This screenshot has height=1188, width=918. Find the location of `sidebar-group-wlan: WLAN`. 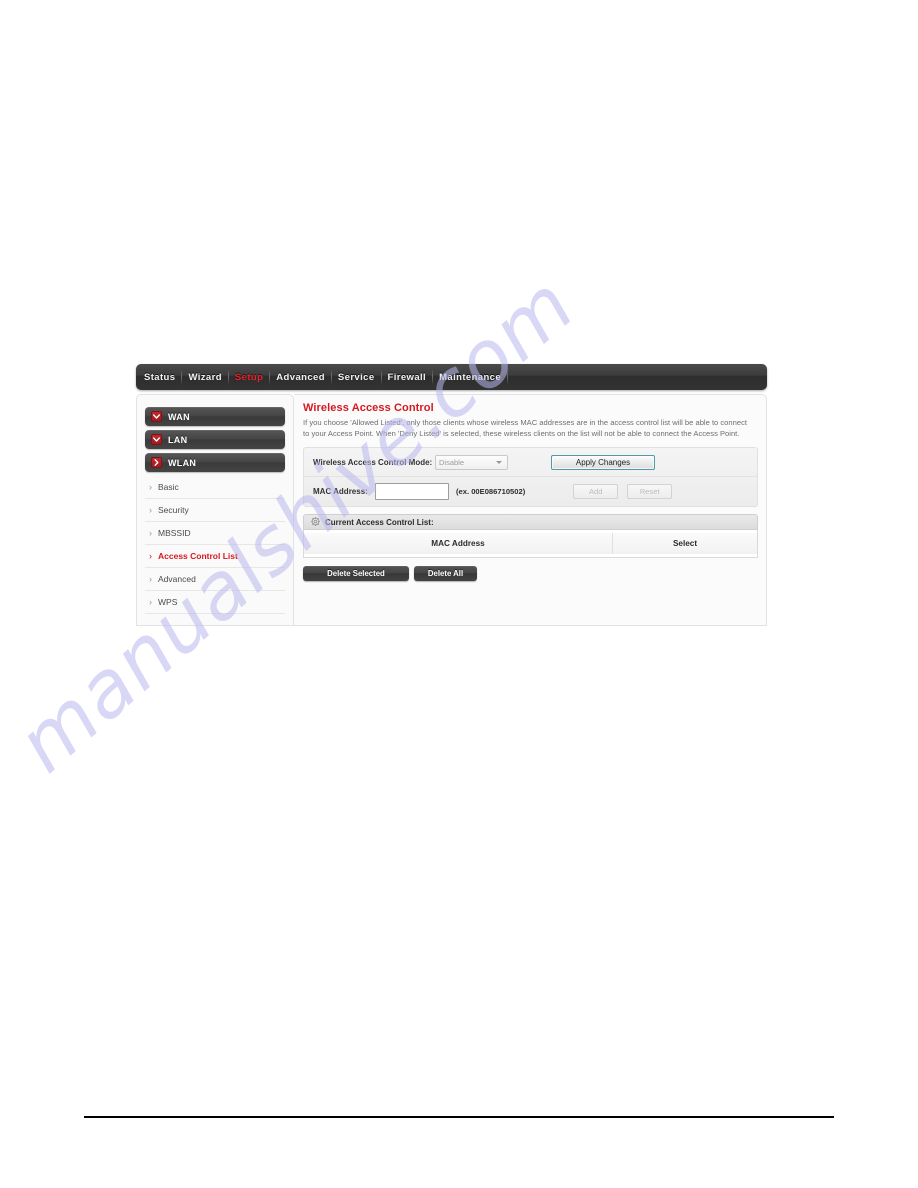

sidebar-group-wlan: WLAN is located at coordinates (215, 462).